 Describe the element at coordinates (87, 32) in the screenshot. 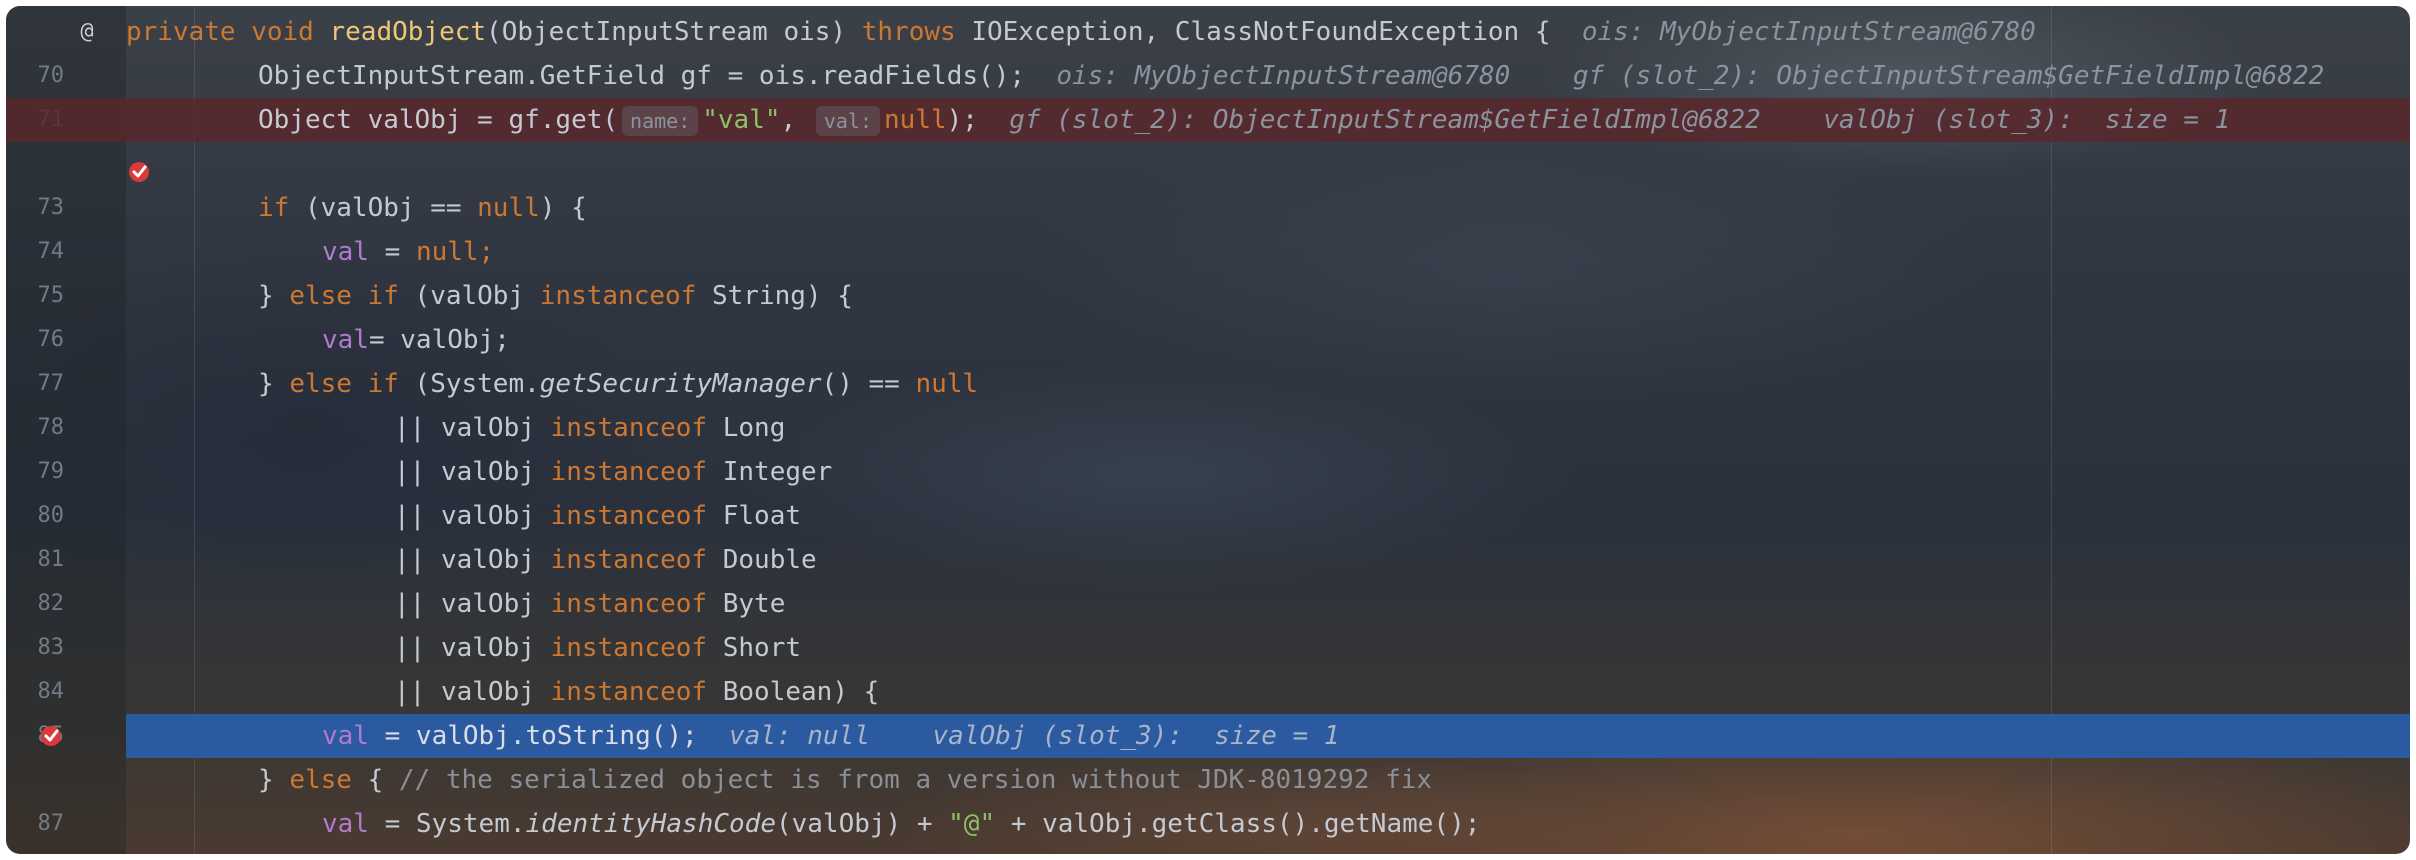

I see `method-override-icon: @` at that location.